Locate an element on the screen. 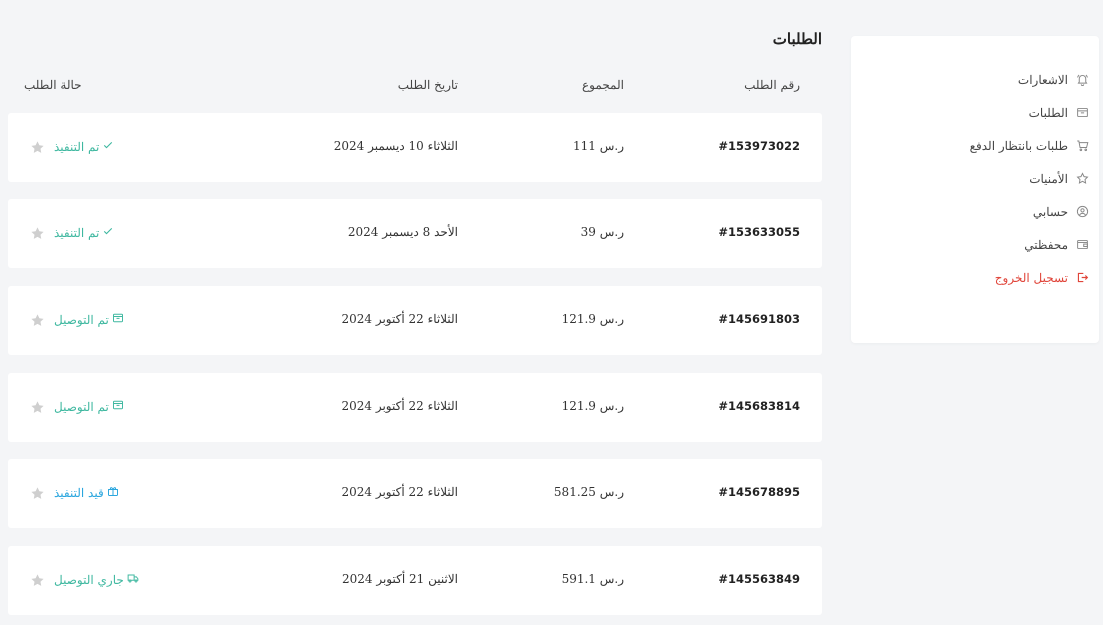  order-number: #145683814 is located at coordinates (759, 406).